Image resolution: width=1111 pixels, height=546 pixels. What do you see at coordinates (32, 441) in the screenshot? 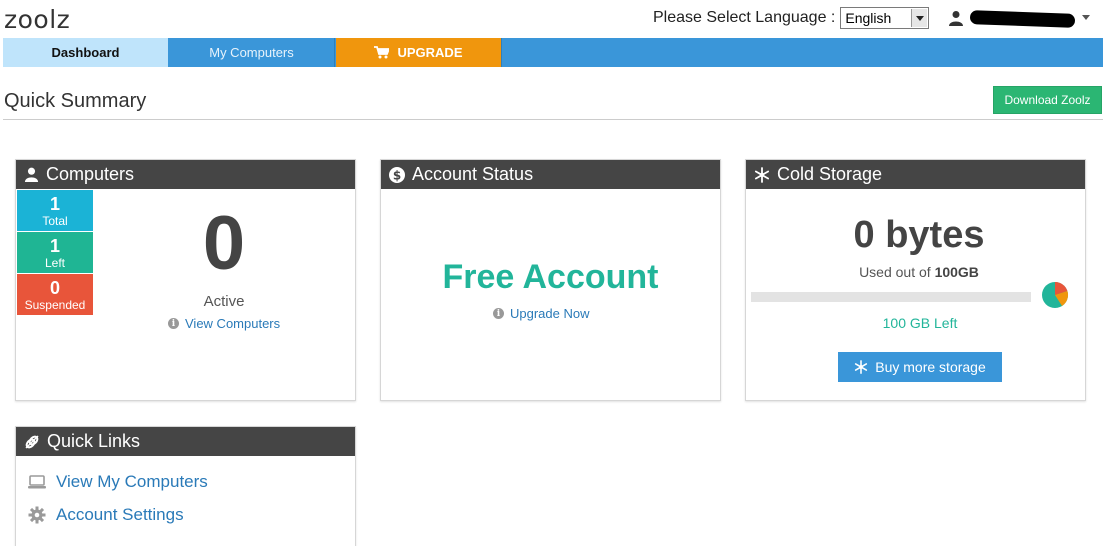
I see `link-icon` at bounding box center [32, 441].